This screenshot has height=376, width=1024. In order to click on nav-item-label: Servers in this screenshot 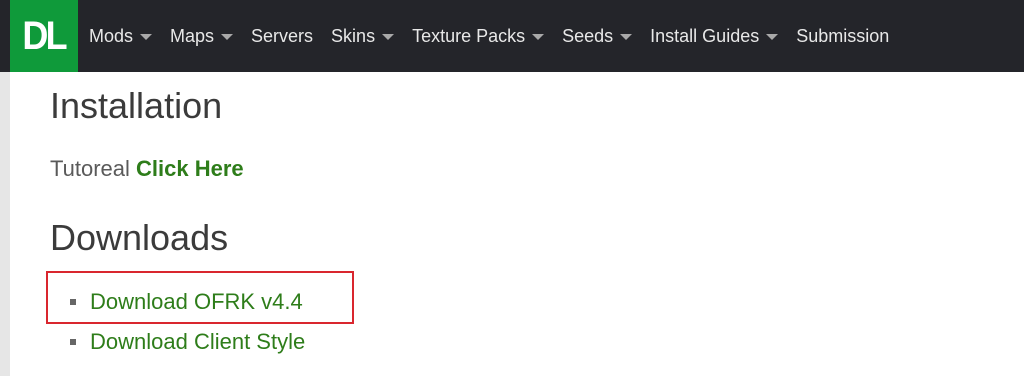, I will do `click(282, 35)`.